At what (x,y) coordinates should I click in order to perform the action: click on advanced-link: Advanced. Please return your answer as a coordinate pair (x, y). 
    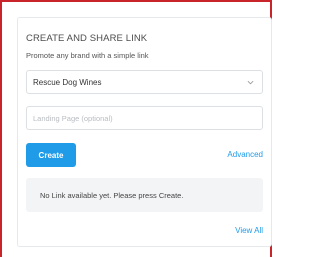
    Looking at the image, I should click on (245, 154).